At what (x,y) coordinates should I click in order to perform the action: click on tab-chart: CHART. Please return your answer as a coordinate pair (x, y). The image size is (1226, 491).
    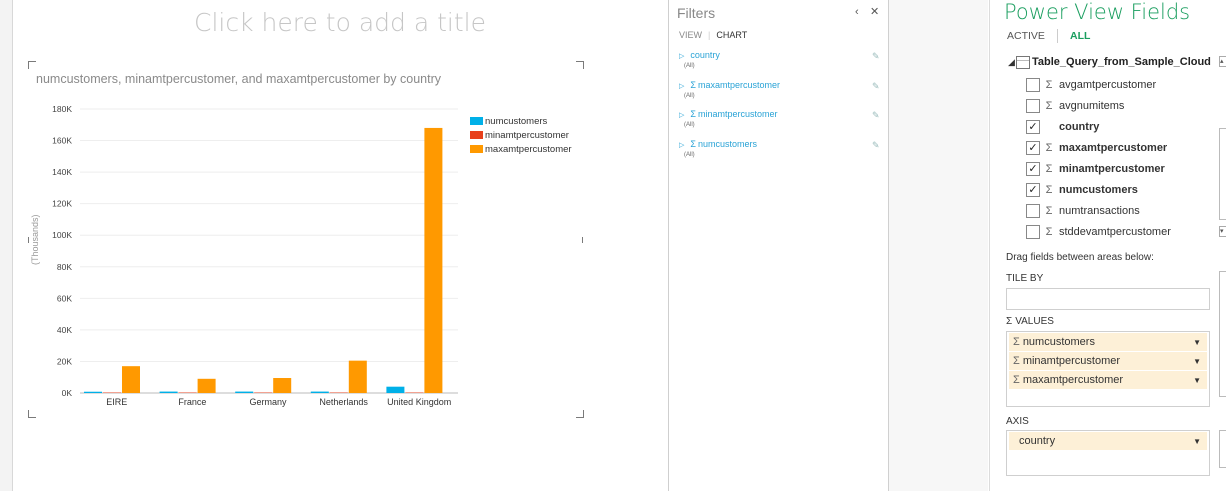
    Looking at the image, I should click on (731, 35).